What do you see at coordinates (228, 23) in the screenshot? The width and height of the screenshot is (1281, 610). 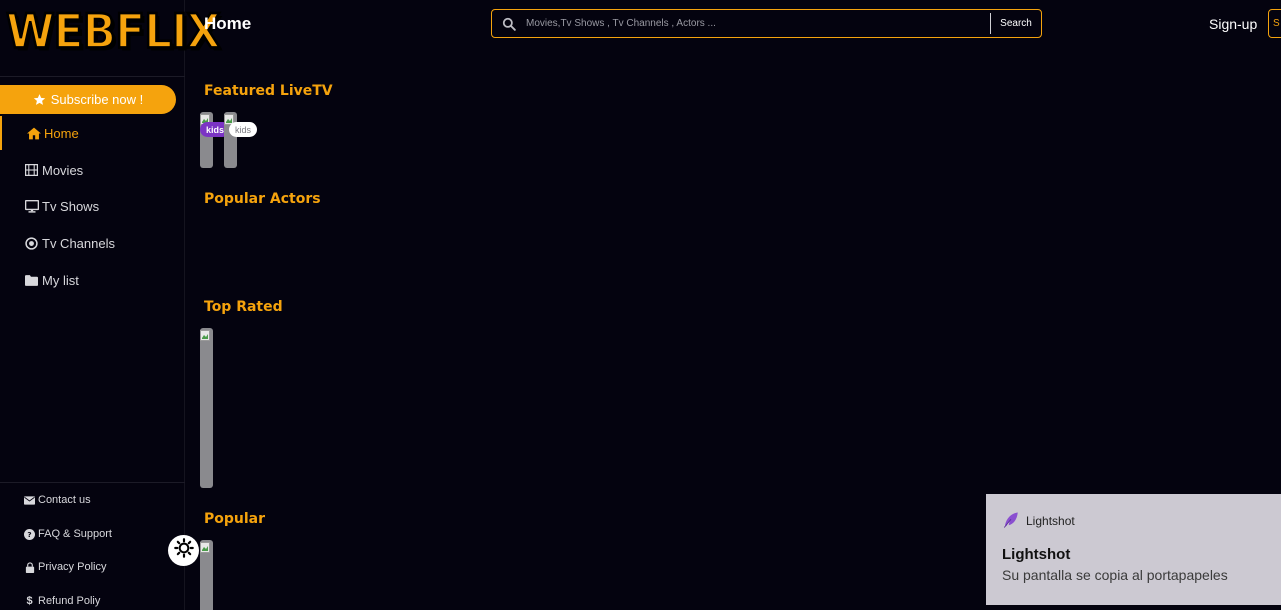 I see `page-title: Home` at bounding box center [228, 23].